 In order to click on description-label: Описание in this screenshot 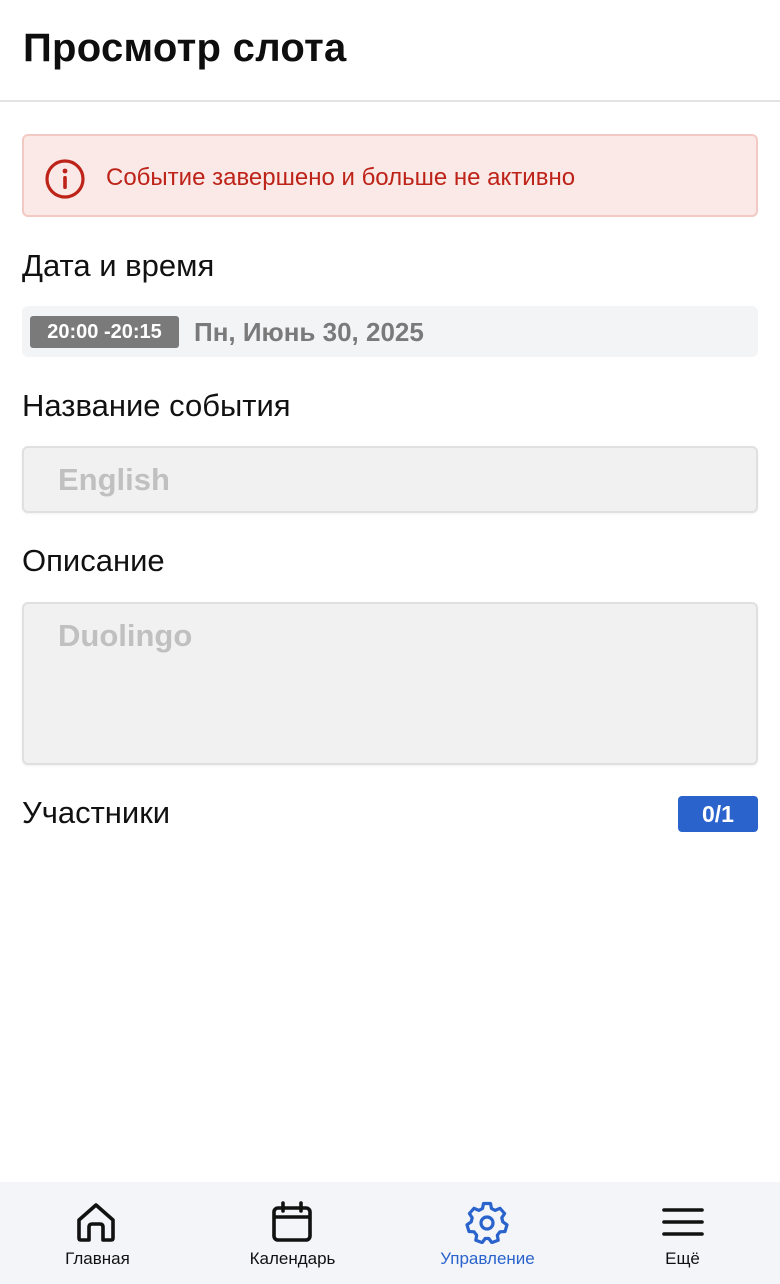, I will do `click(93, 560)`.